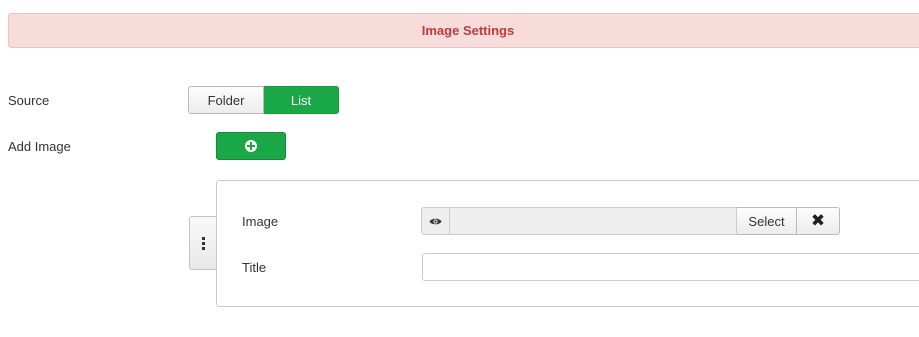  Describe the element at coordinates (226, 100) in the screenshot. I see `source-folder-button: Folder` at that location.